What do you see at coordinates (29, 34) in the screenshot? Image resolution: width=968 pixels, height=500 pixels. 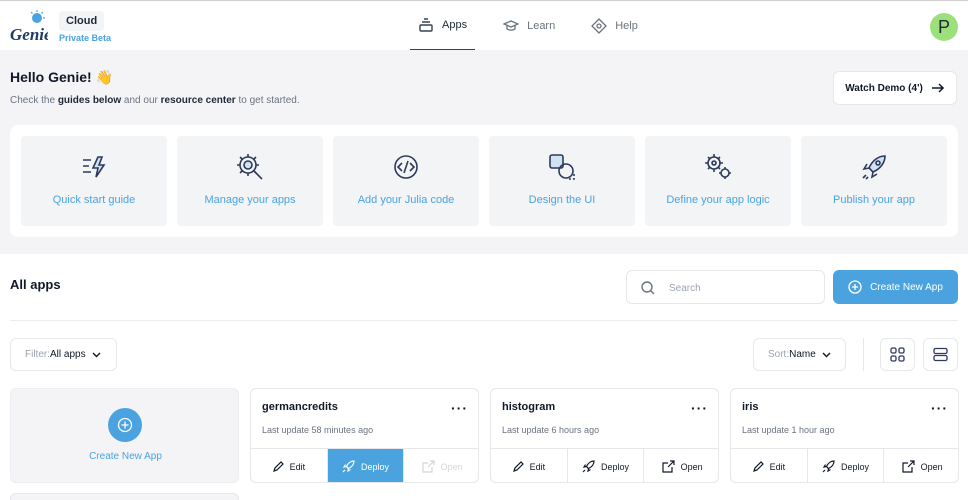 I see `svg-text: Genie` at bounding box center [29, 34].